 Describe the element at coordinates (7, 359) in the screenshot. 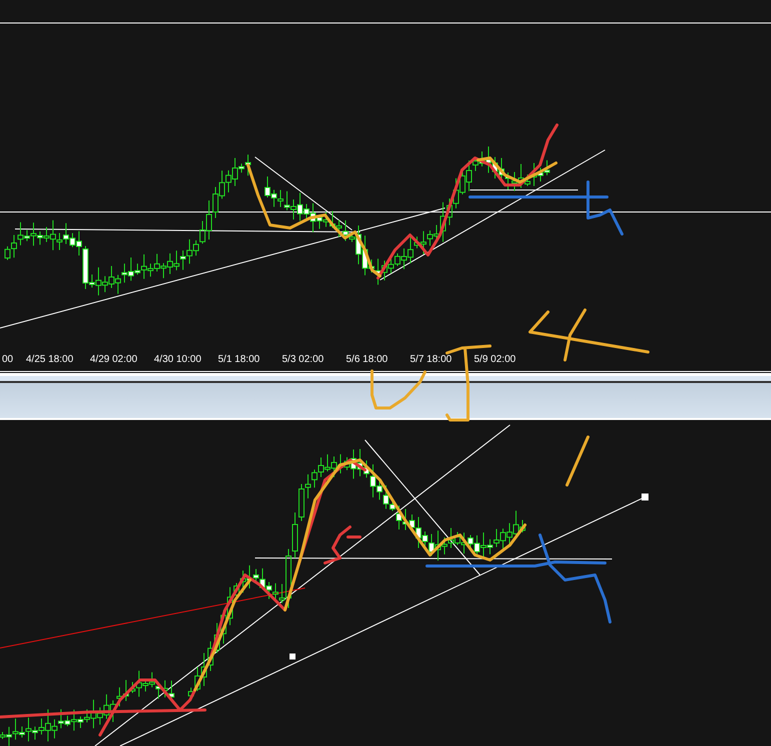

I see `axis-label: 00` at that location.